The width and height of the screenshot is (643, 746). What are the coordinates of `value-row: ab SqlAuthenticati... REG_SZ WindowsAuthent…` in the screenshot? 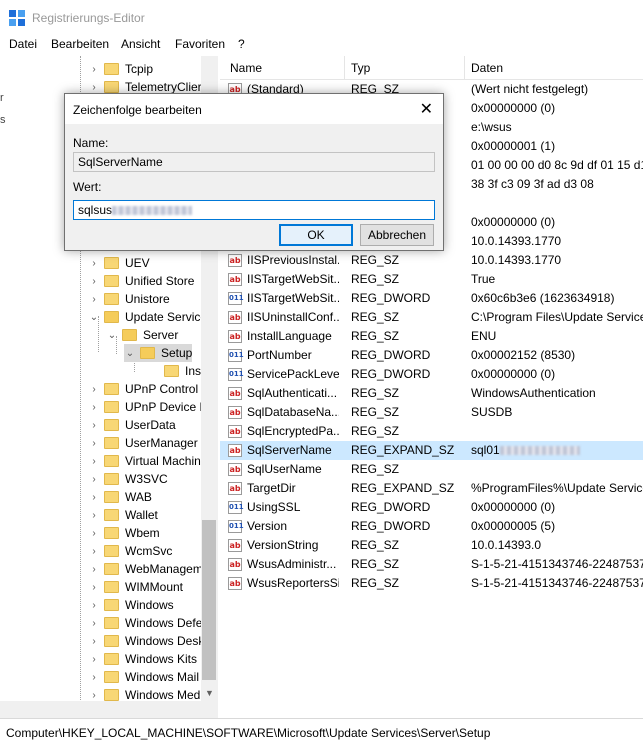 It's located at (431, 393).